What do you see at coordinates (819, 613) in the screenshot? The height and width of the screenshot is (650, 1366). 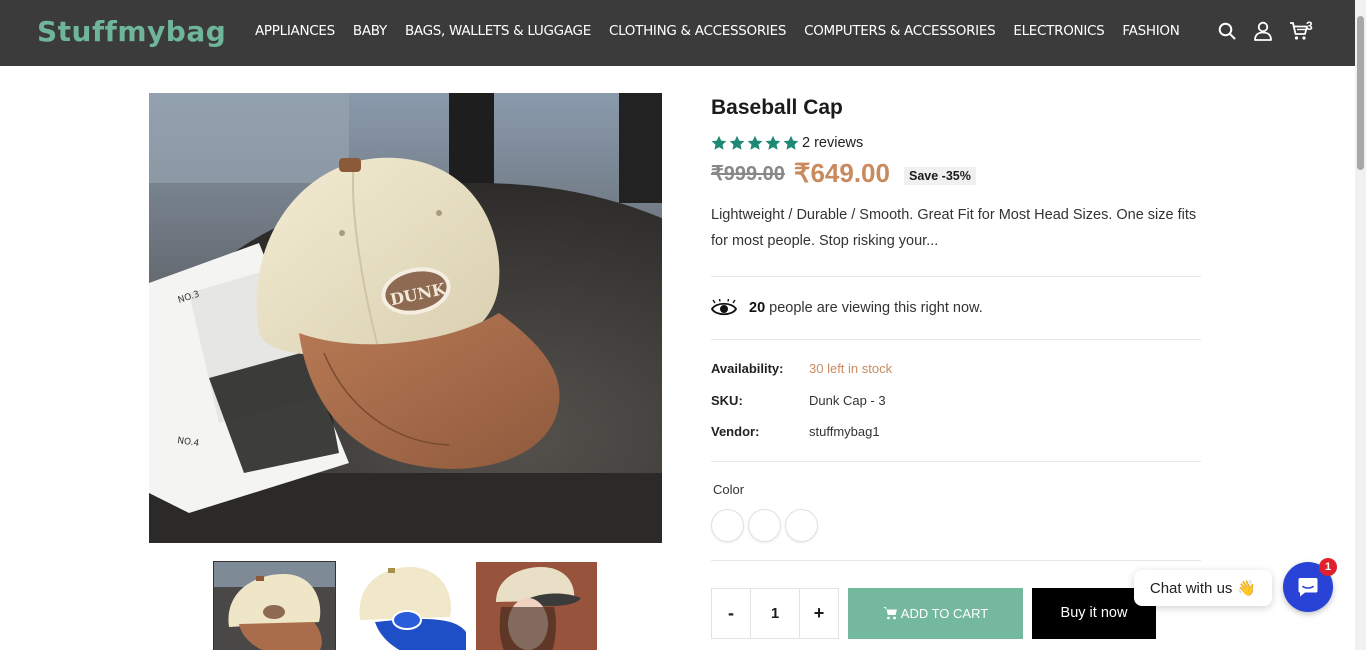 I see `quantity-increase-button: +` at bounding box center [819, 613].